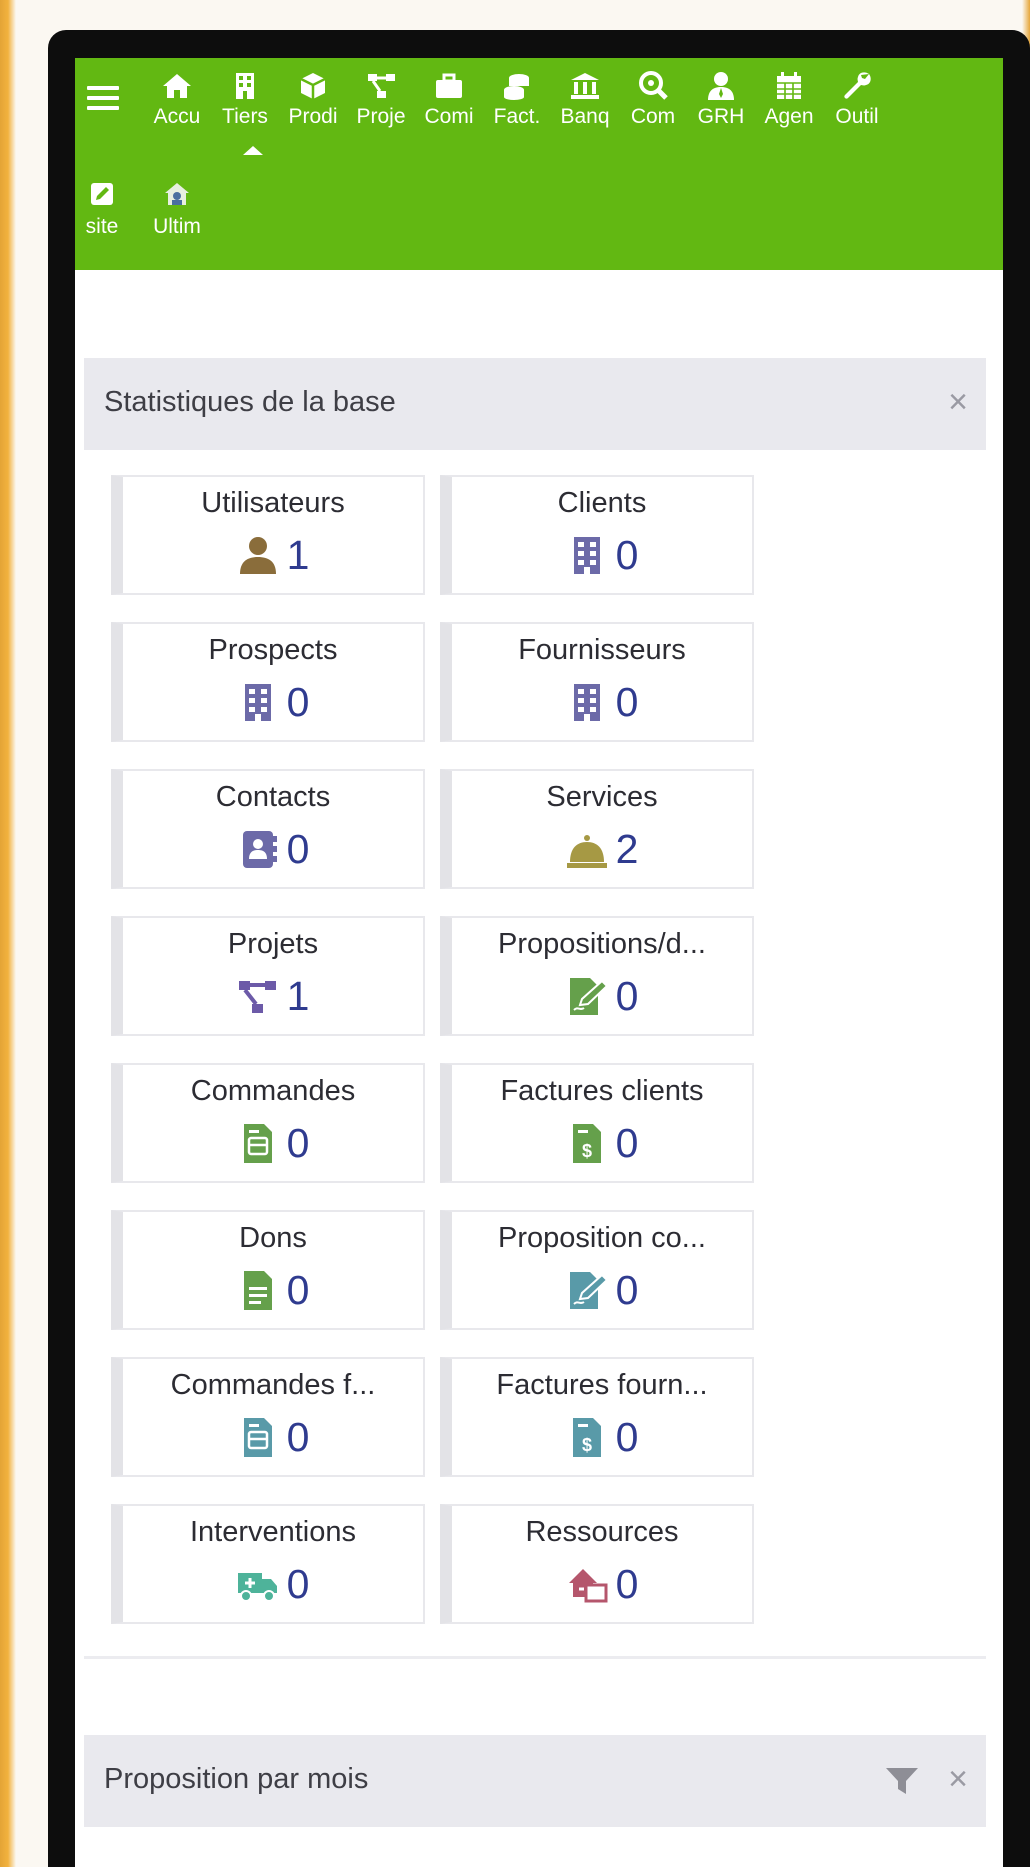 Image resolution: width=1030 pixels, height=1867 pixels. What do you see at coordinates (653, 108) in the screenshot?
I see `nav-item-accounting: Com` at bounding box center [653, 108].